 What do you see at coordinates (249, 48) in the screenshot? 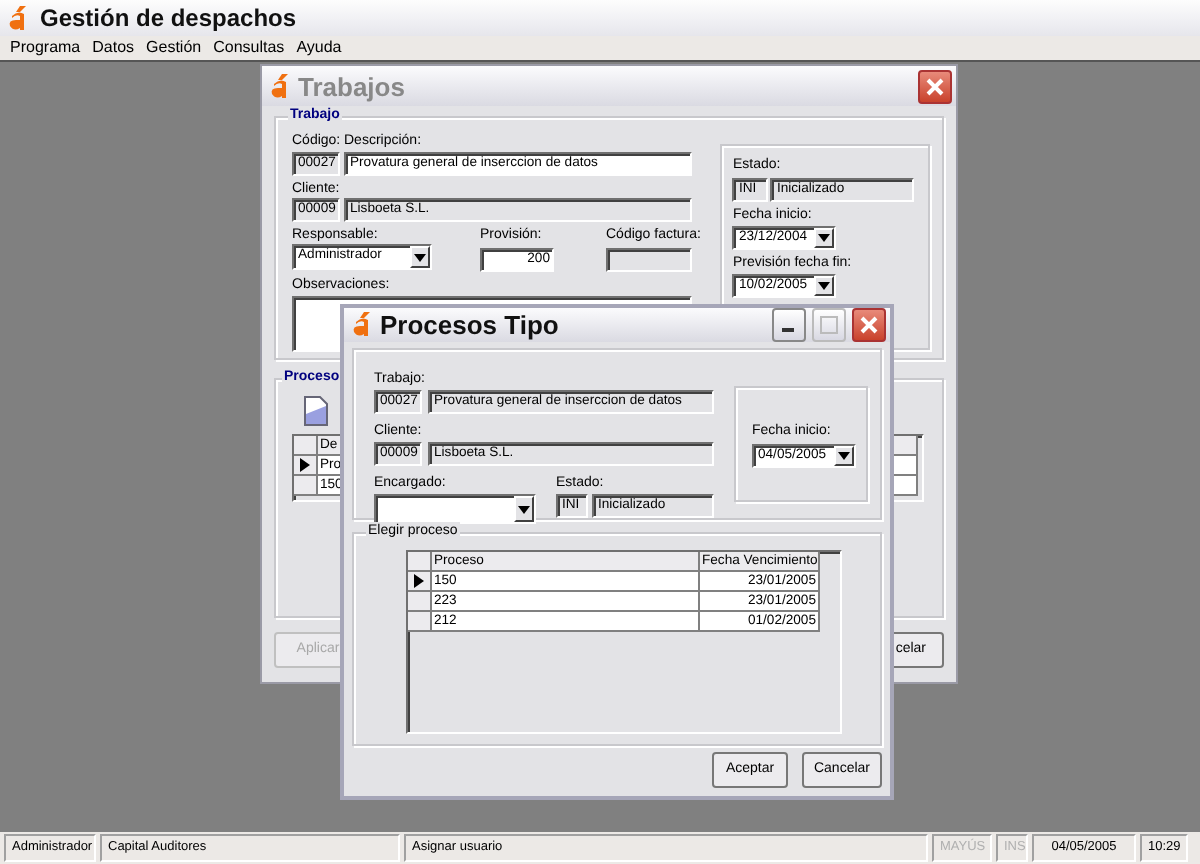
I see `menu-item: Consultas` at bounding box center [249, 48].